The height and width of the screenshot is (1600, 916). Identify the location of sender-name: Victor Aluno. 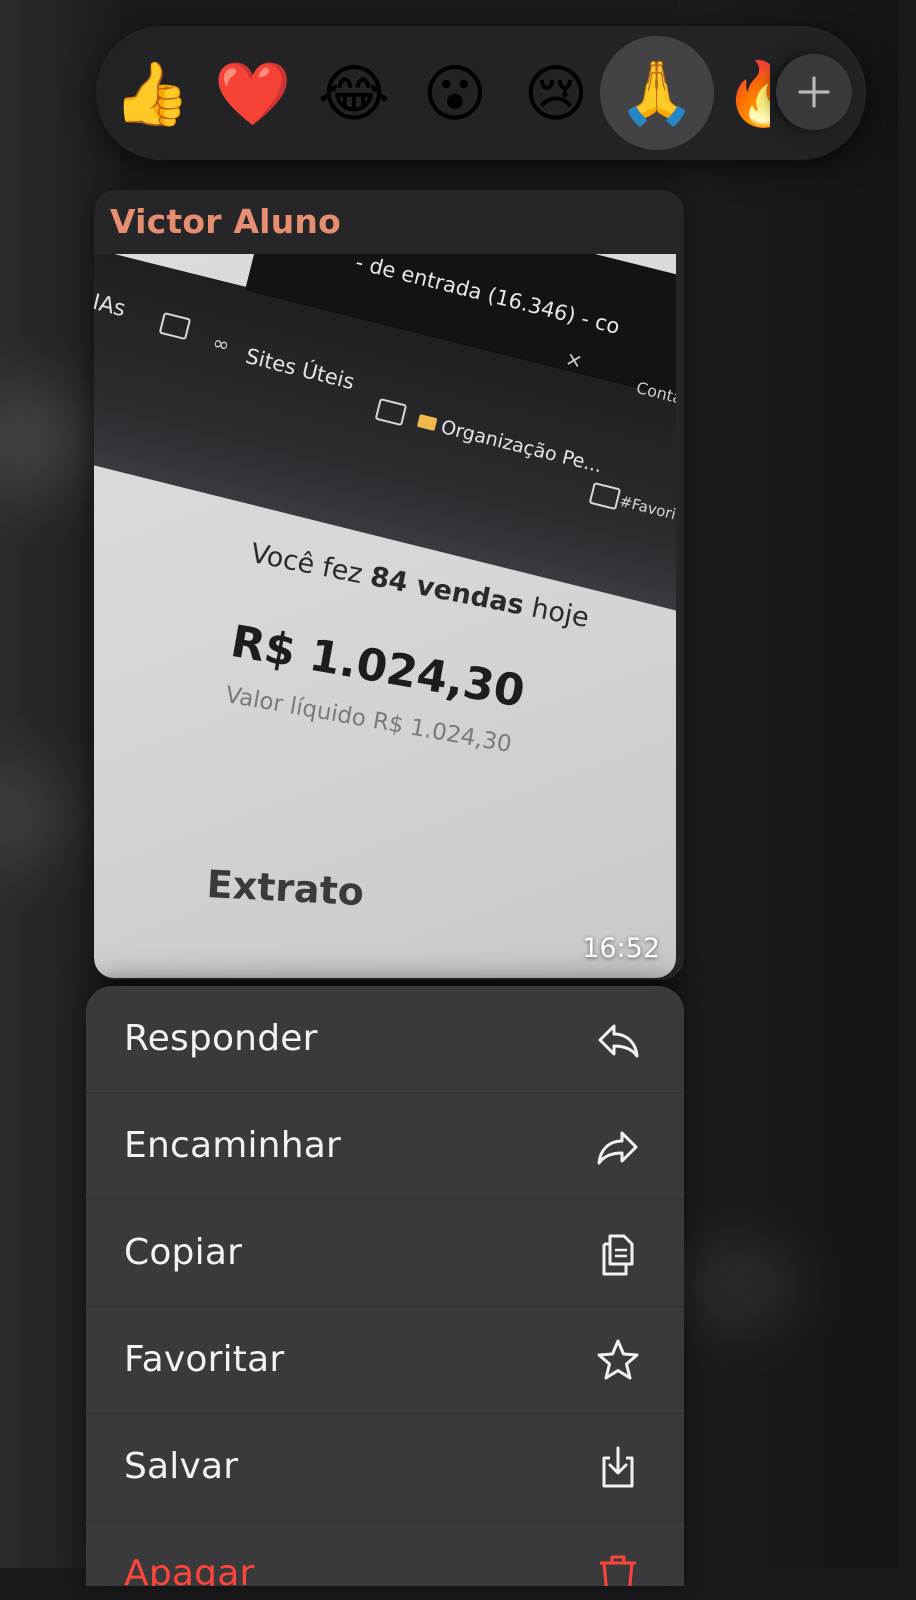
(225, 221).